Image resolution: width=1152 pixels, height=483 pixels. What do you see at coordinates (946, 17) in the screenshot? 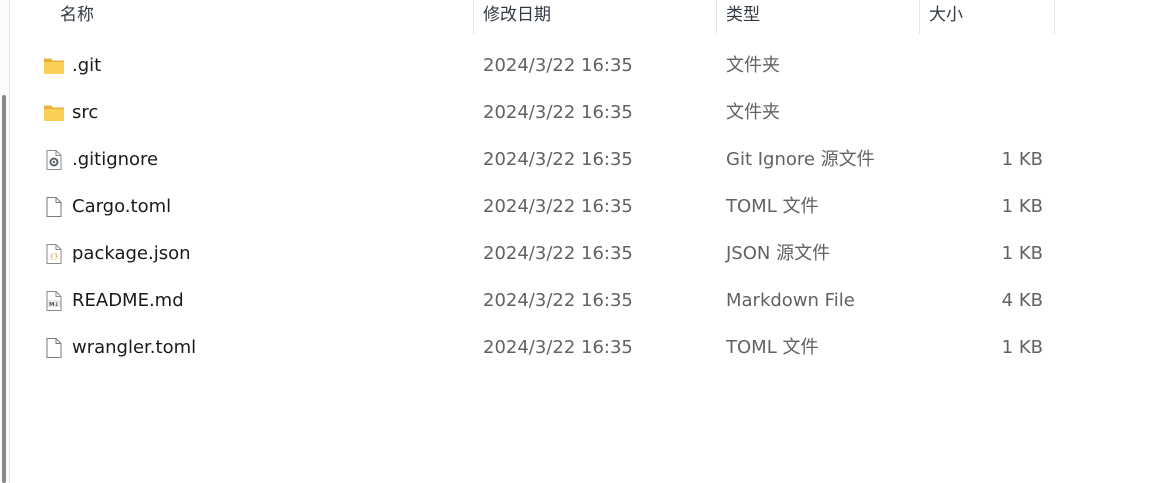
I see `column-header-size: 大小` at bounding box center [946, 17].